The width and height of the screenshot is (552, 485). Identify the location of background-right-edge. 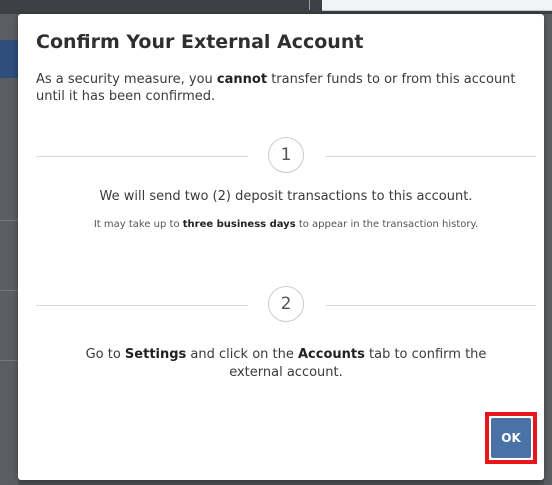
(548, 249).